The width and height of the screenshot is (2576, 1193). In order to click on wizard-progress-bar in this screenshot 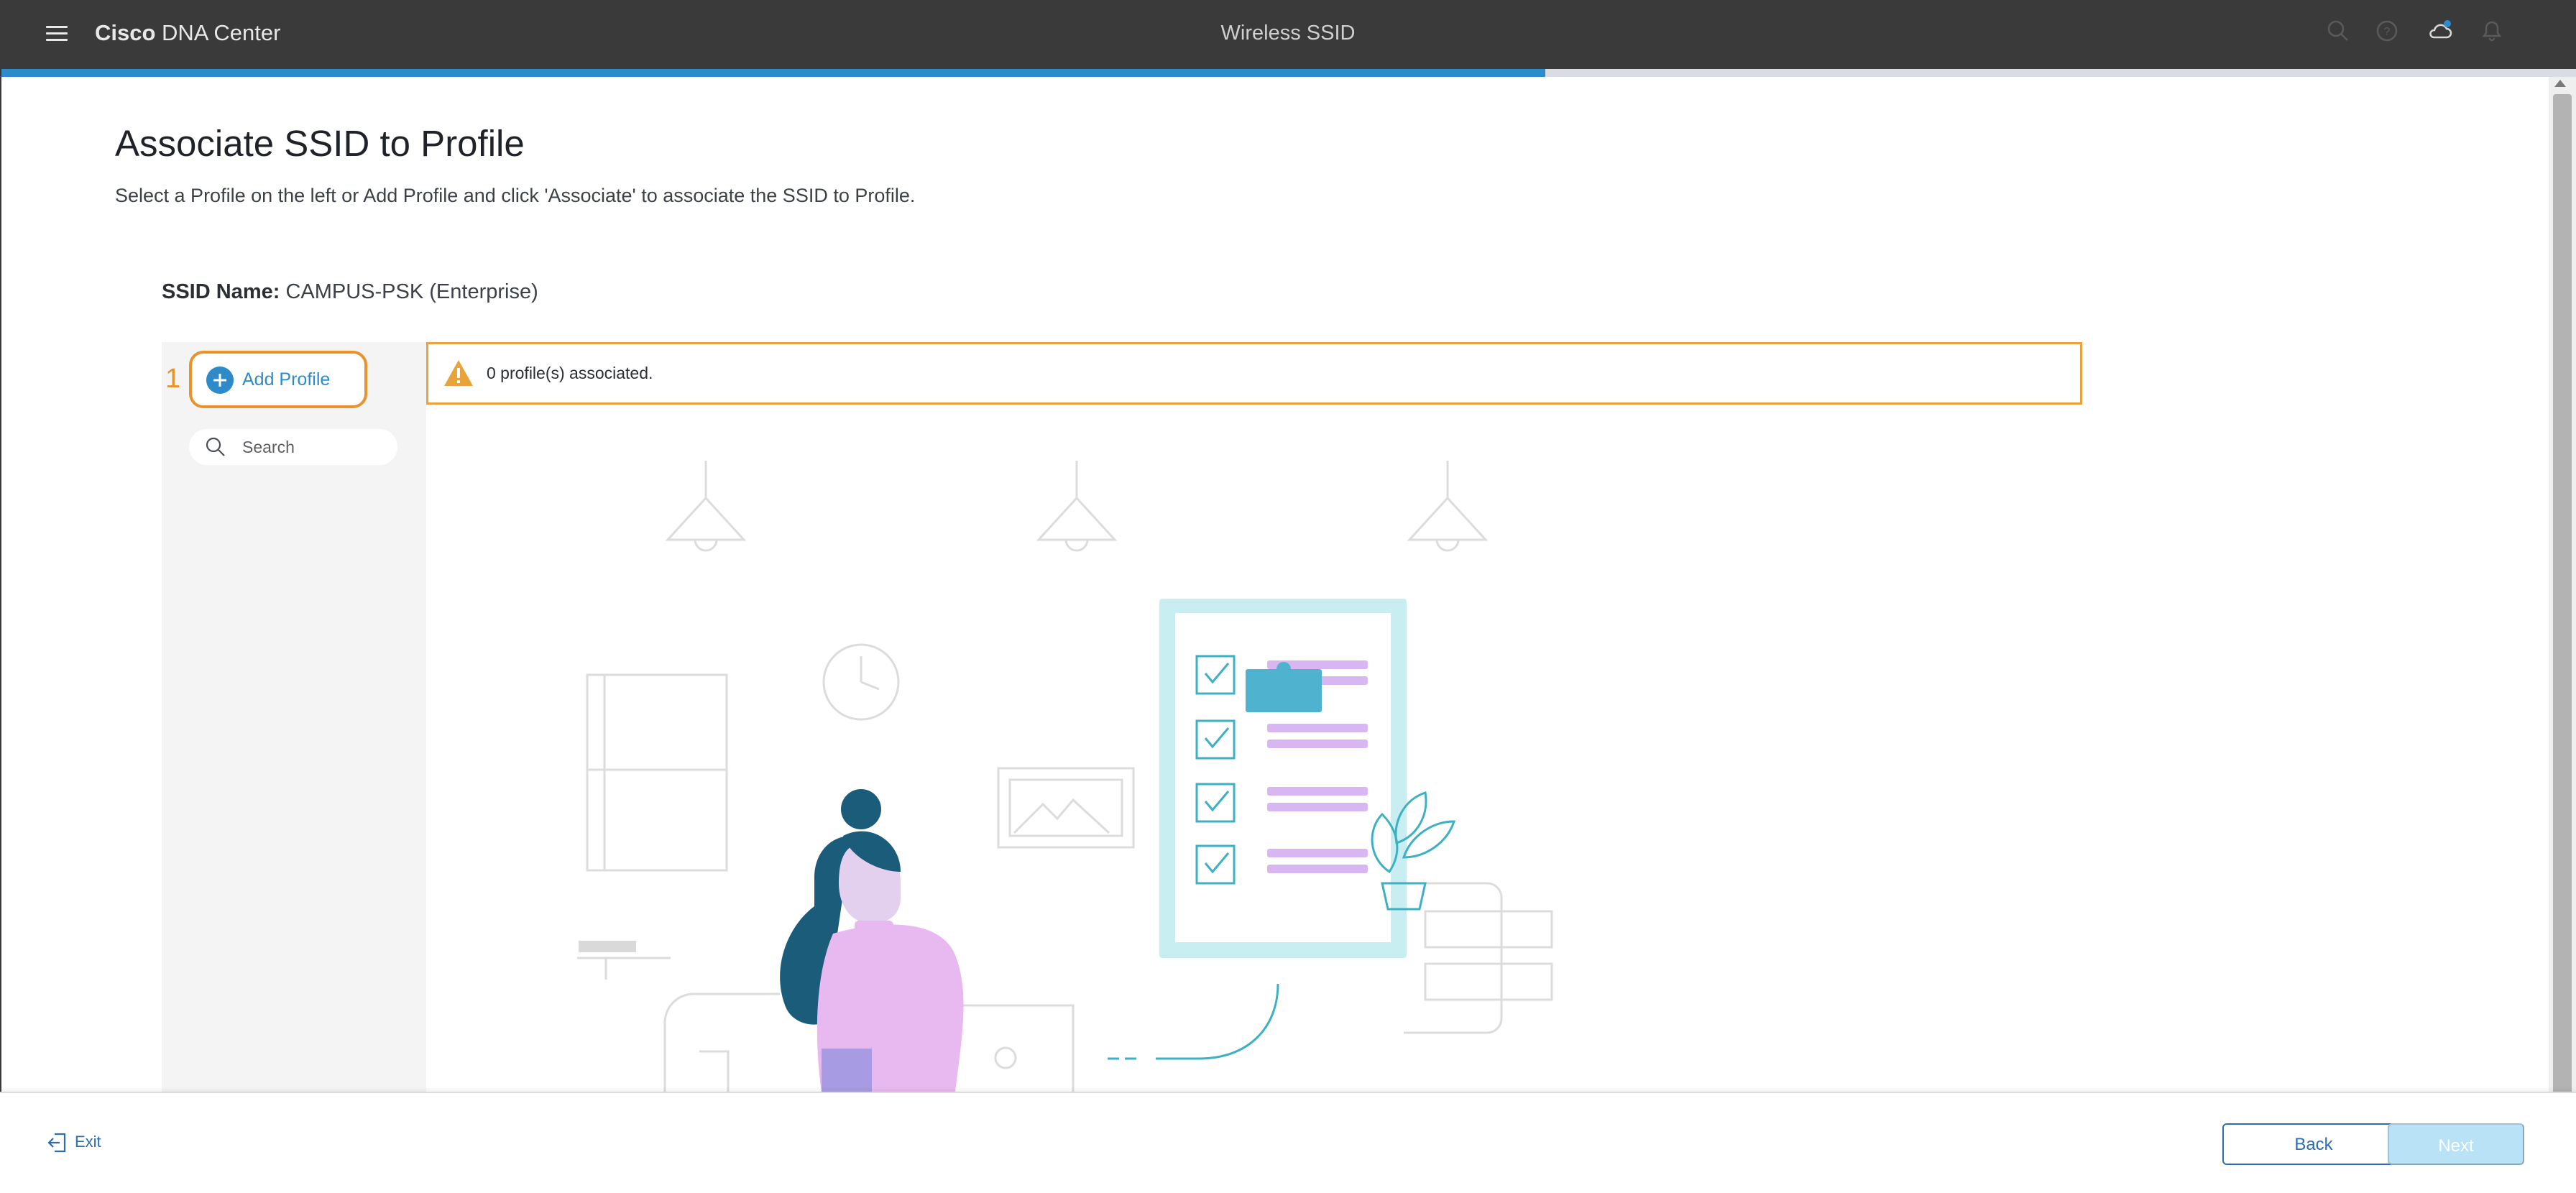, I will do `click(1288, 73)`.